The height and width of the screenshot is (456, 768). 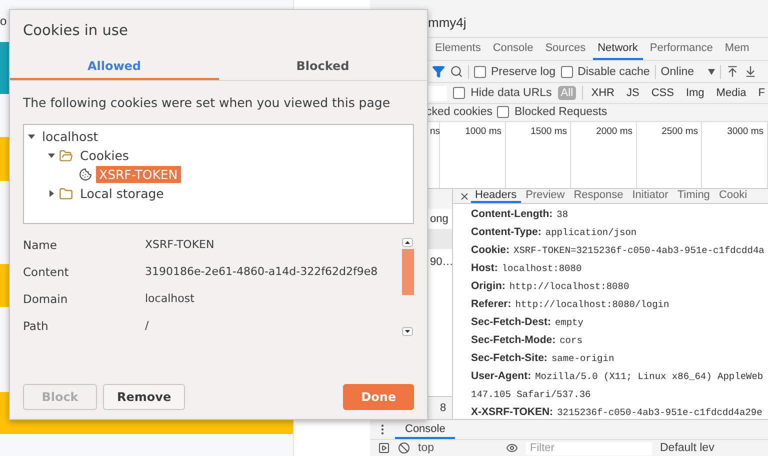 What do you see at coordinates (46, 299) in the screenshot?
I see `detail-label: Domain` at bounding box center [46, 299].